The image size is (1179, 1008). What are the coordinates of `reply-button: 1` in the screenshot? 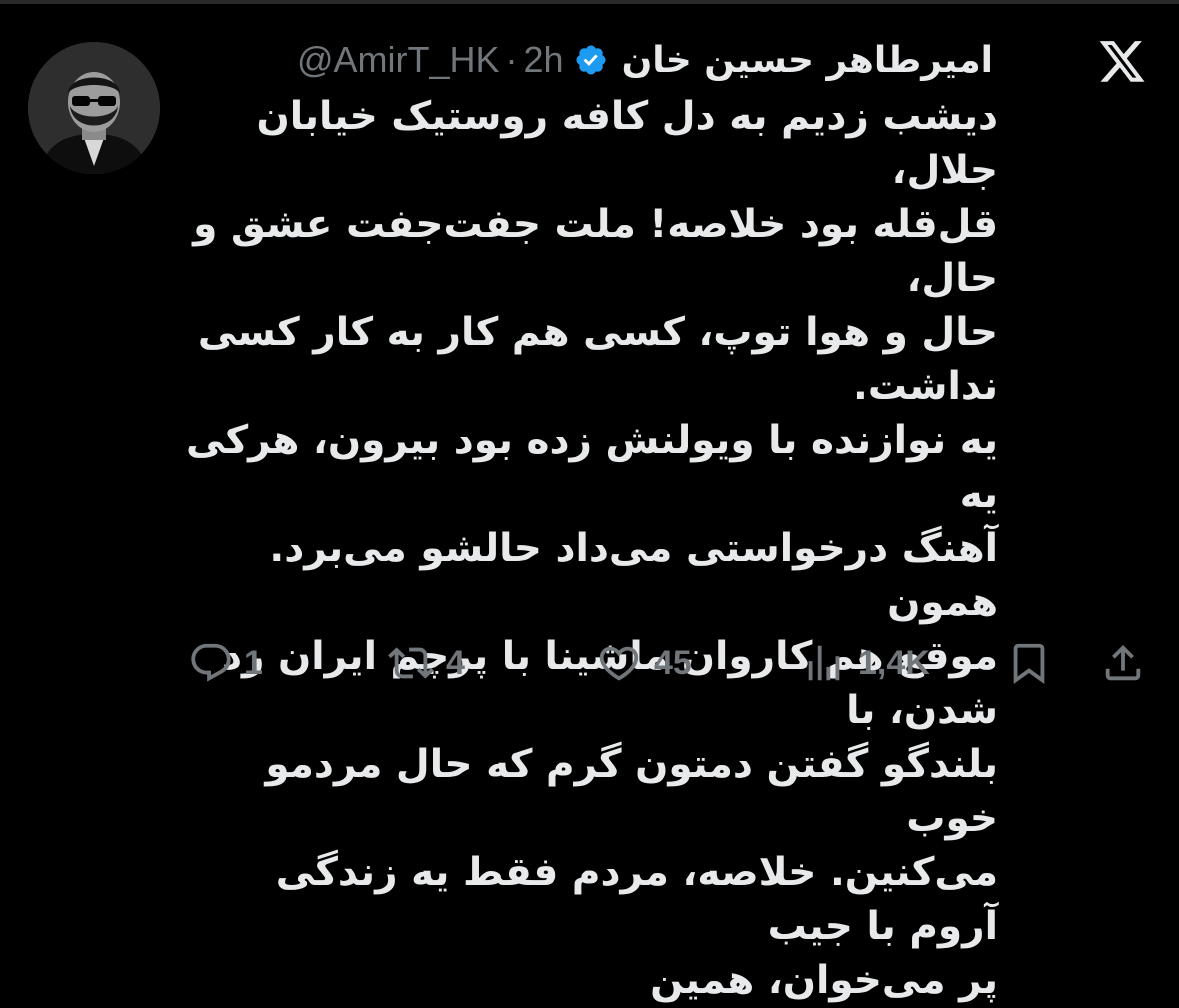 It's located at (225, 663).